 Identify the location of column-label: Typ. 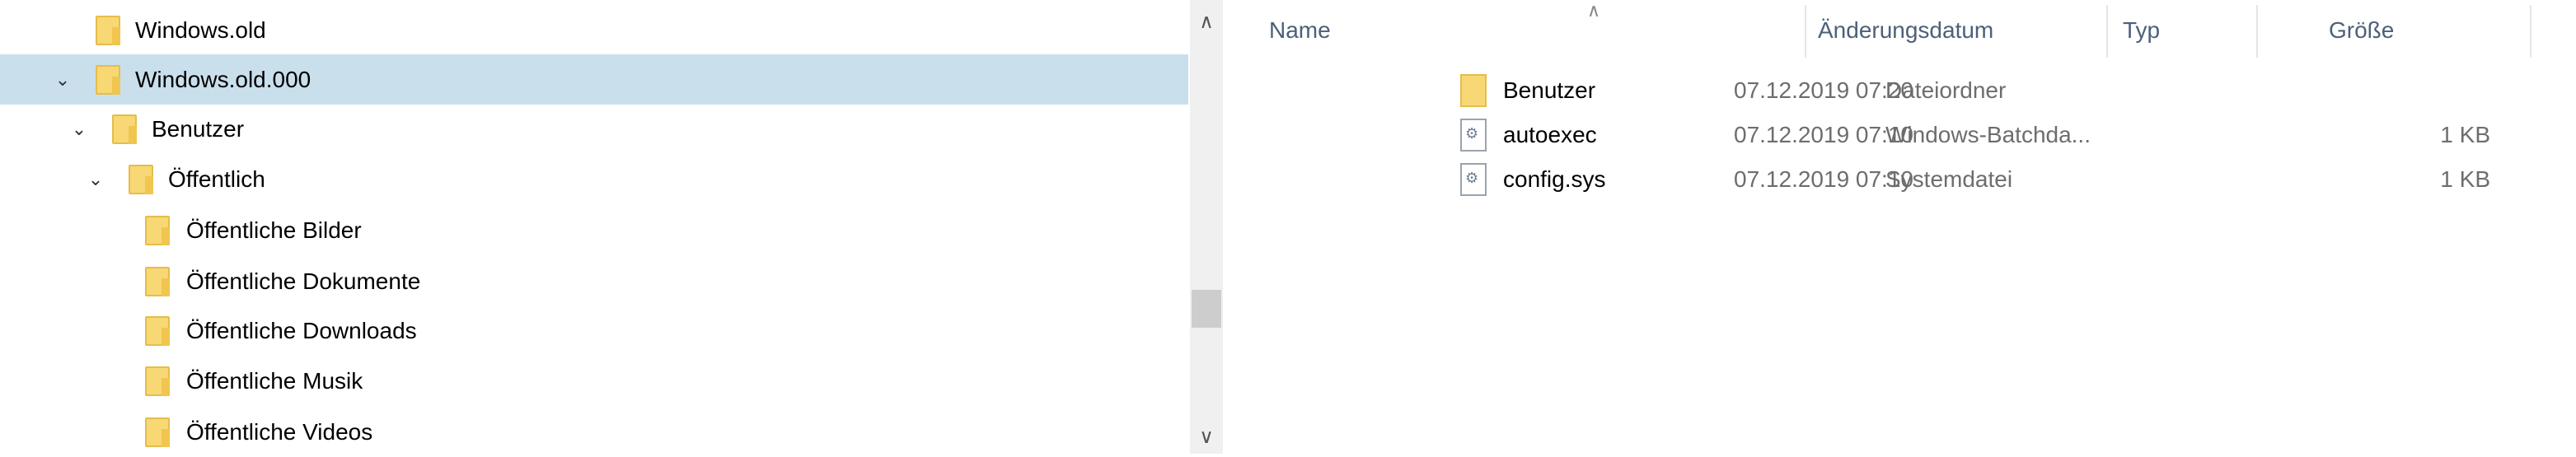
(2142, 30).